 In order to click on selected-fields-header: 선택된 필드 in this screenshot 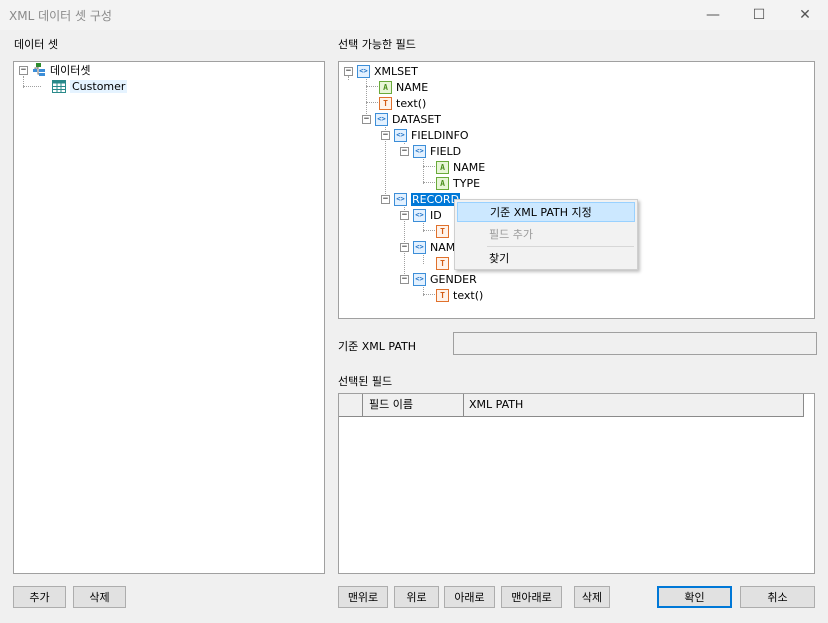, I will do `click(365, 381)`.